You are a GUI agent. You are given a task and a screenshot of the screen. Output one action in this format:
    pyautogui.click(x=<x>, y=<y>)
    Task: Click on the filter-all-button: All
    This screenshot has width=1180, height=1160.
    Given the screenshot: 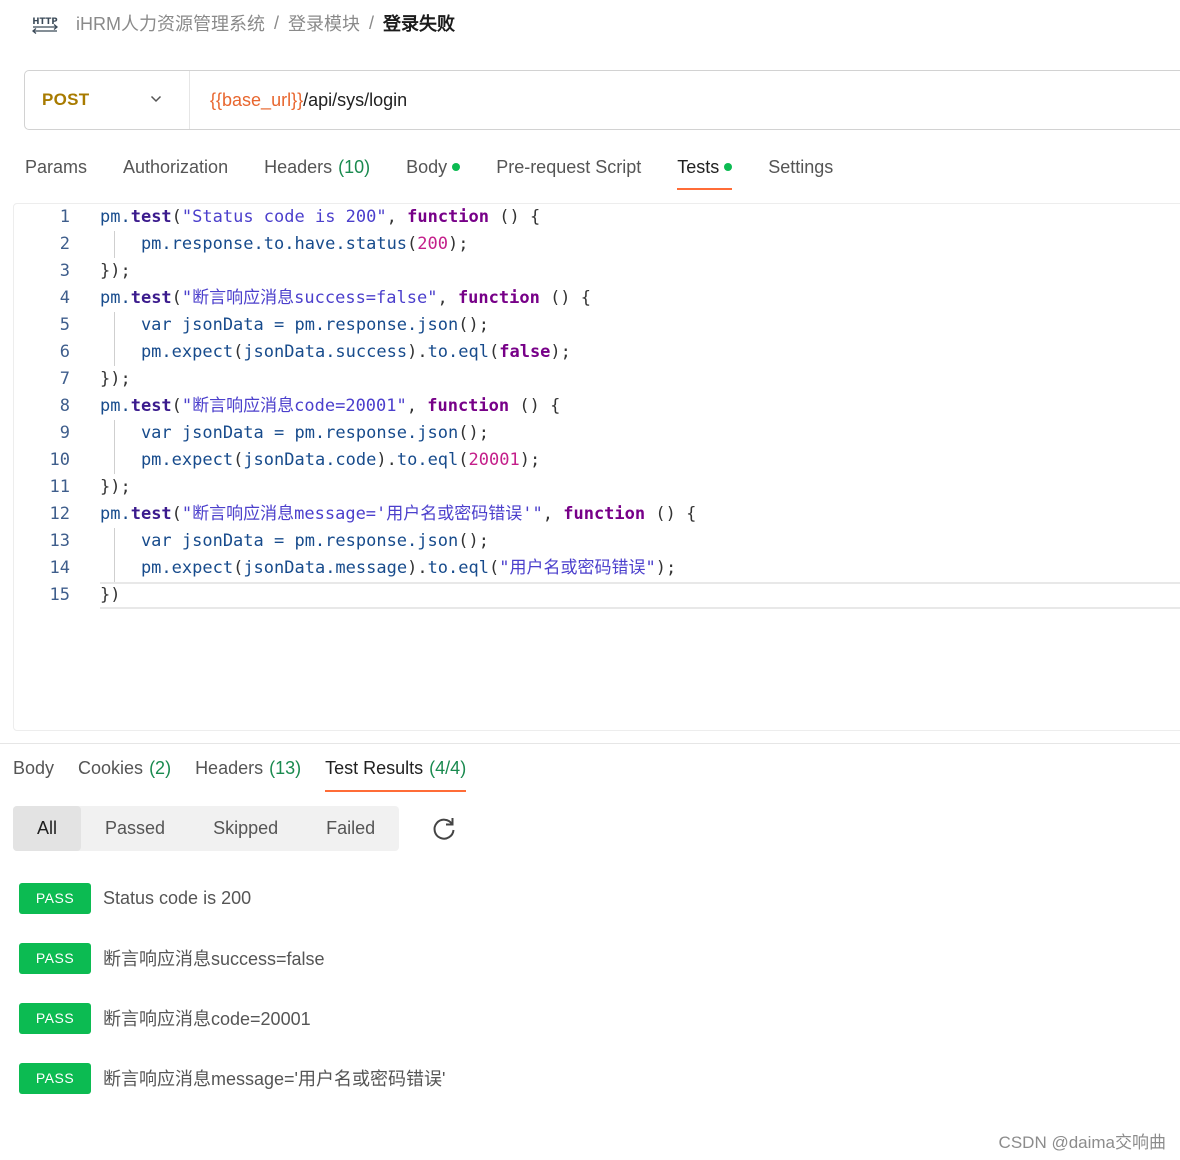 What is the action you would take?
    pyautogui.click(x=47, y=828)
    